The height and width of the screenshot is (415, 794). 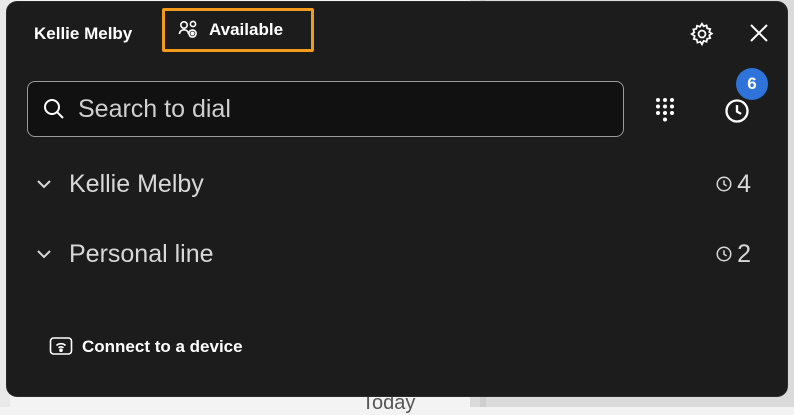 I want to click on presence-status-label: Available, so click(x=246, y=29).